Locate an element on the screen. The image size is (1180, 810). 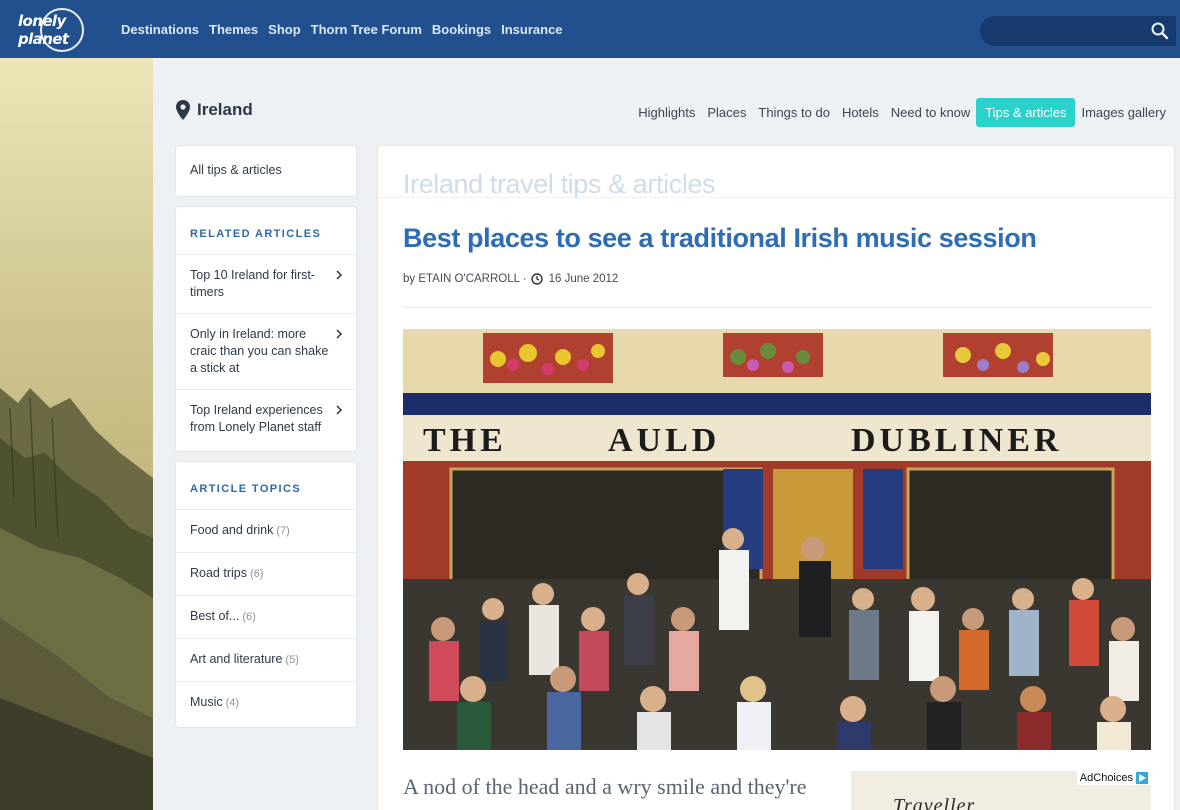
lonely-planet-logo: lonely planet is located at coordinates (61, 30).